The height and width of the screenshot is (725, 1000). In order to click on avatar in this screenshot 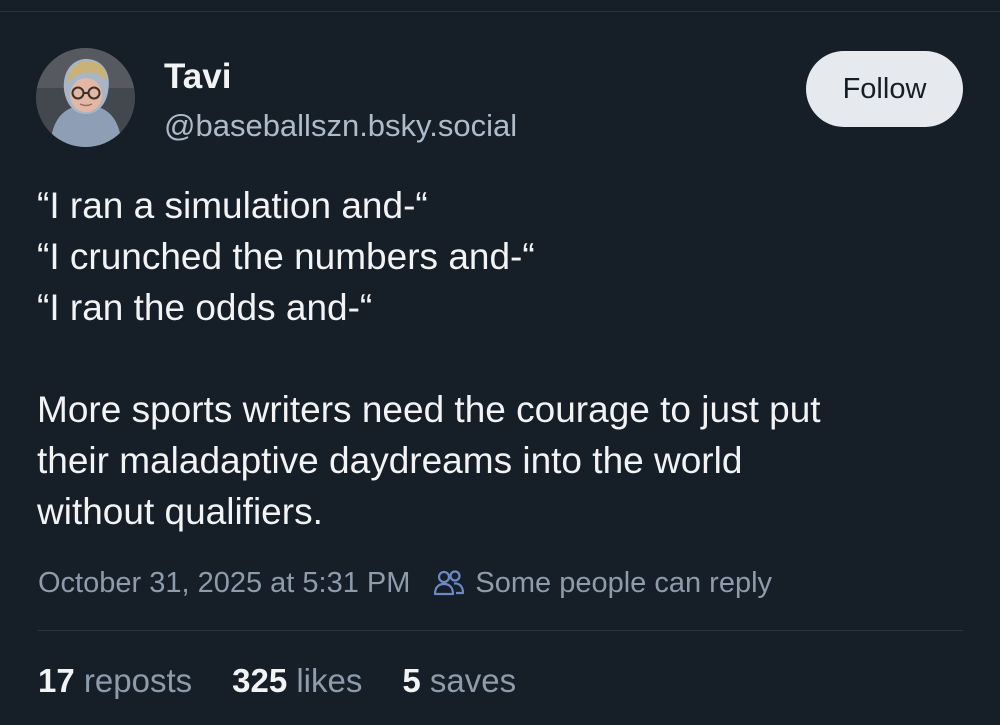, I will do `click(85, 97)`.